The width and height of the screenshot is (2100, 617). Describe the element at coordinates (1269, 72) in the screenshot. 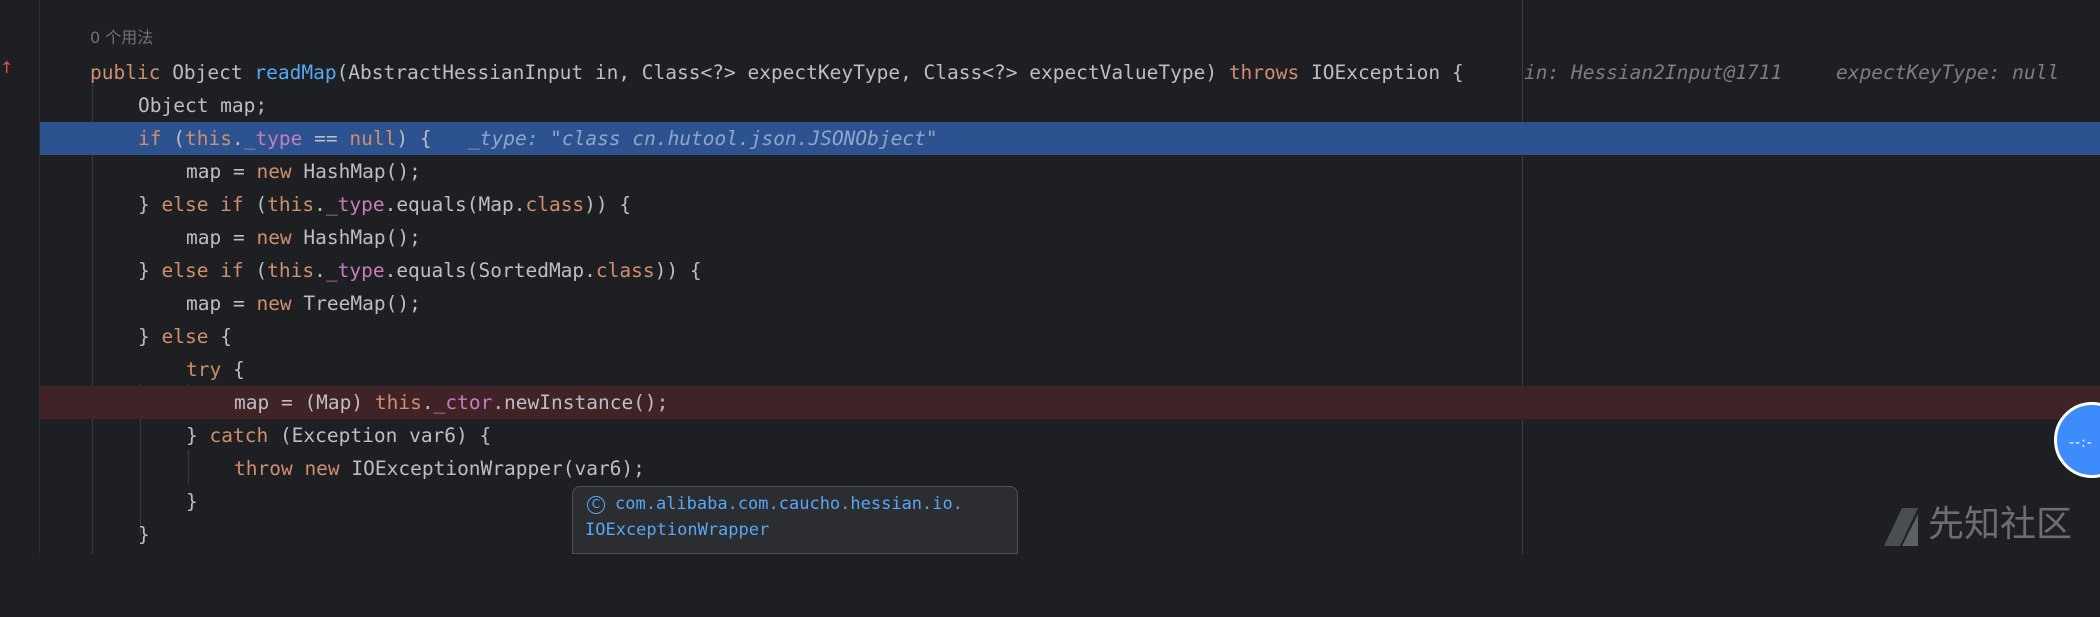

I see `keyword: throws` at that location.